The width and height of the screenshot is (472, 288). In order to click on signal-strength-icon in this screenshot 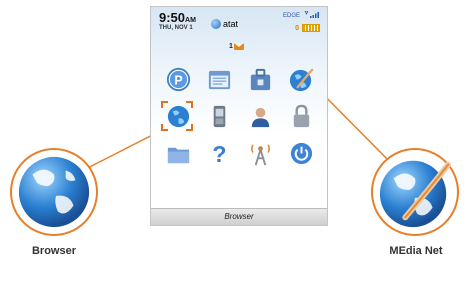, I will do `click(311, 14)`.